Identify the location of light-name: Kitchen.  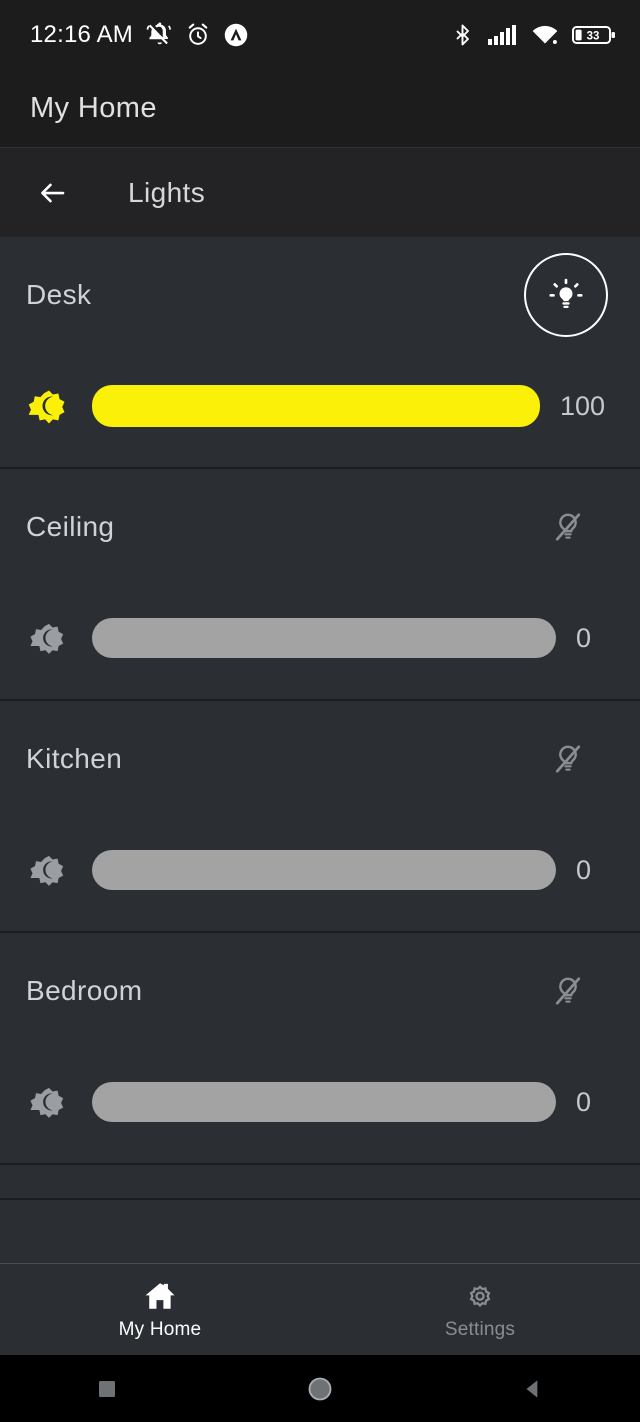
(74, 758).